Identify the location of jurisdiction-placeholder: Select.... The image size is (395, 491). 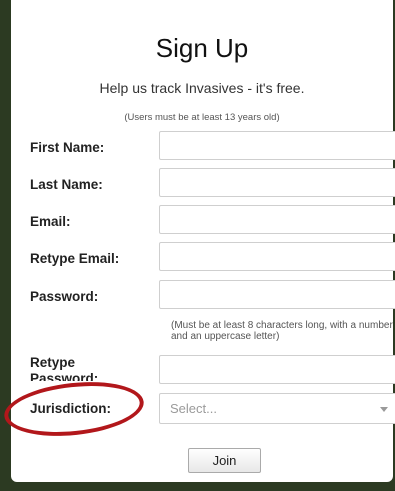
(193, 408).